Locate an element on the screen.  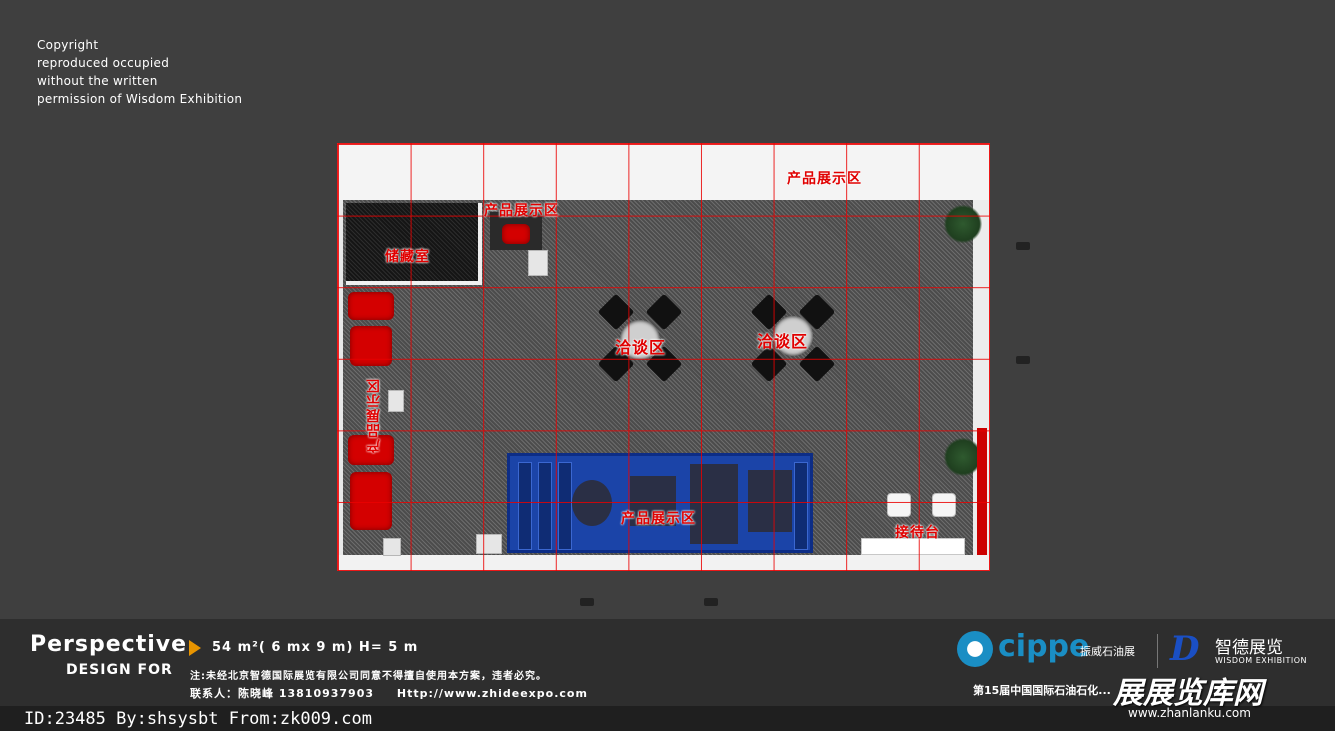
copyright-line: permission of Wisdom Exhibition is located at coordinates (140, 99).